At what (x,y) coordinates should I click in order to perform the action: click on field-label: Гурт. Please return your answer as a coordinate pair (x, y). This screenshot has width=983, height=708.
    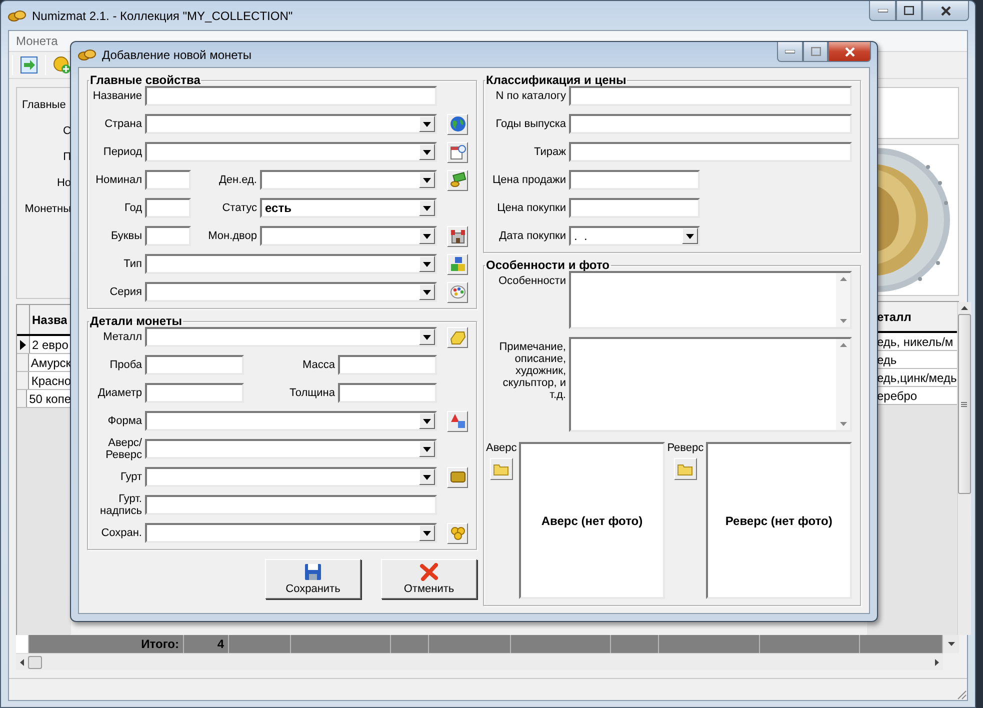
    Looking at the image, I should click on (130, 477).